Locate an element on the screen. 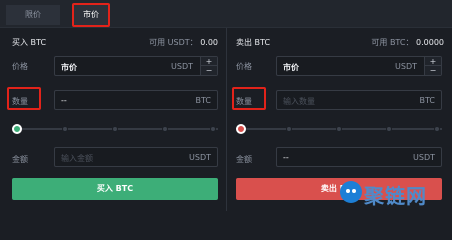 The height and width of the screenshot is (240, 452). sell-price-label: 价格 is located at coordinates (244, 66).